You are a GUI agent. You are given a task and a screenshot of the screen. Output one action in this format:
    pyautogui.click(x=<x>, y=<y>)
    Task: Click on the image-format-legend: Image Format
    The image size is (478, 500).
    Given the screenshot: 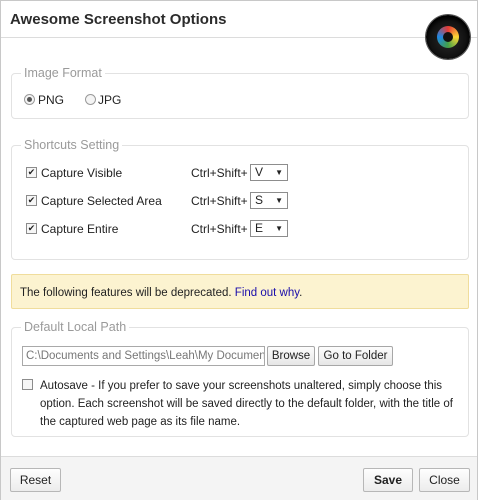 What is the action you would take?
    pyautogui.click(x=63, y=73)
    